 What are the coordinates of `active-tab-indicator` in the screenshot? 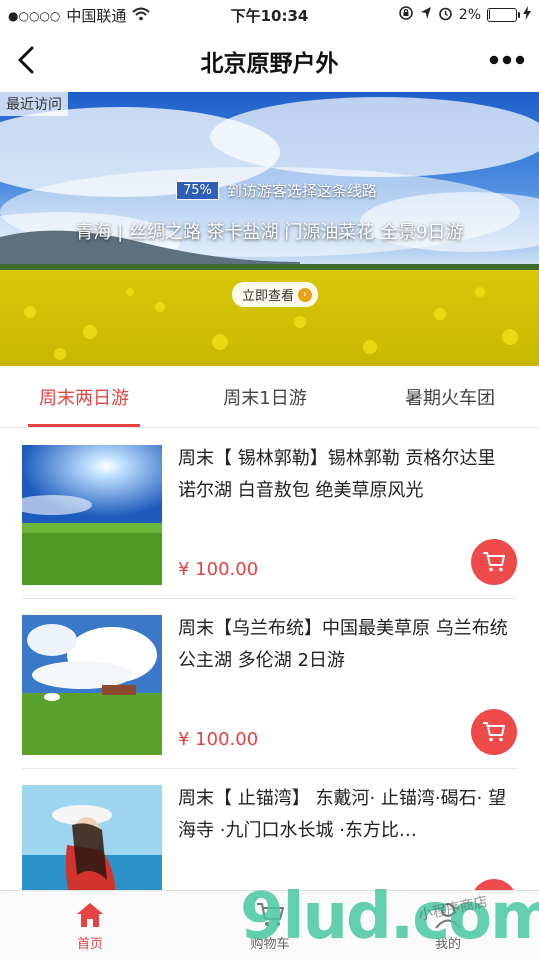 It's located at (84, 425).